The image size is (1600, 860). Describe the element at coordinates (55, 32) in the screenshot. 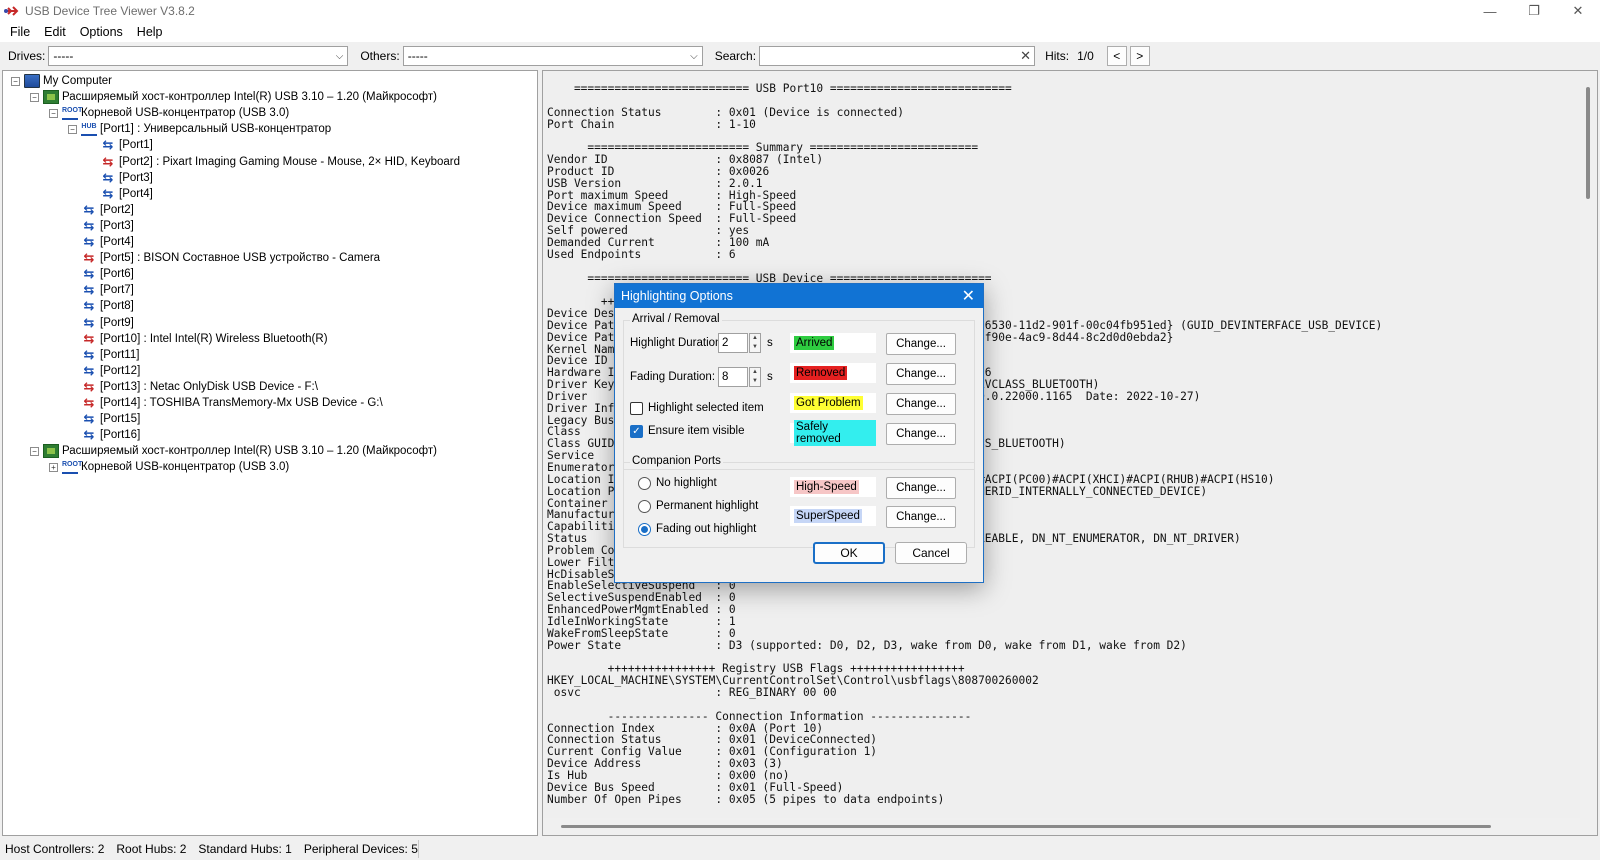

I see `menu-edit: Edit` at that location.